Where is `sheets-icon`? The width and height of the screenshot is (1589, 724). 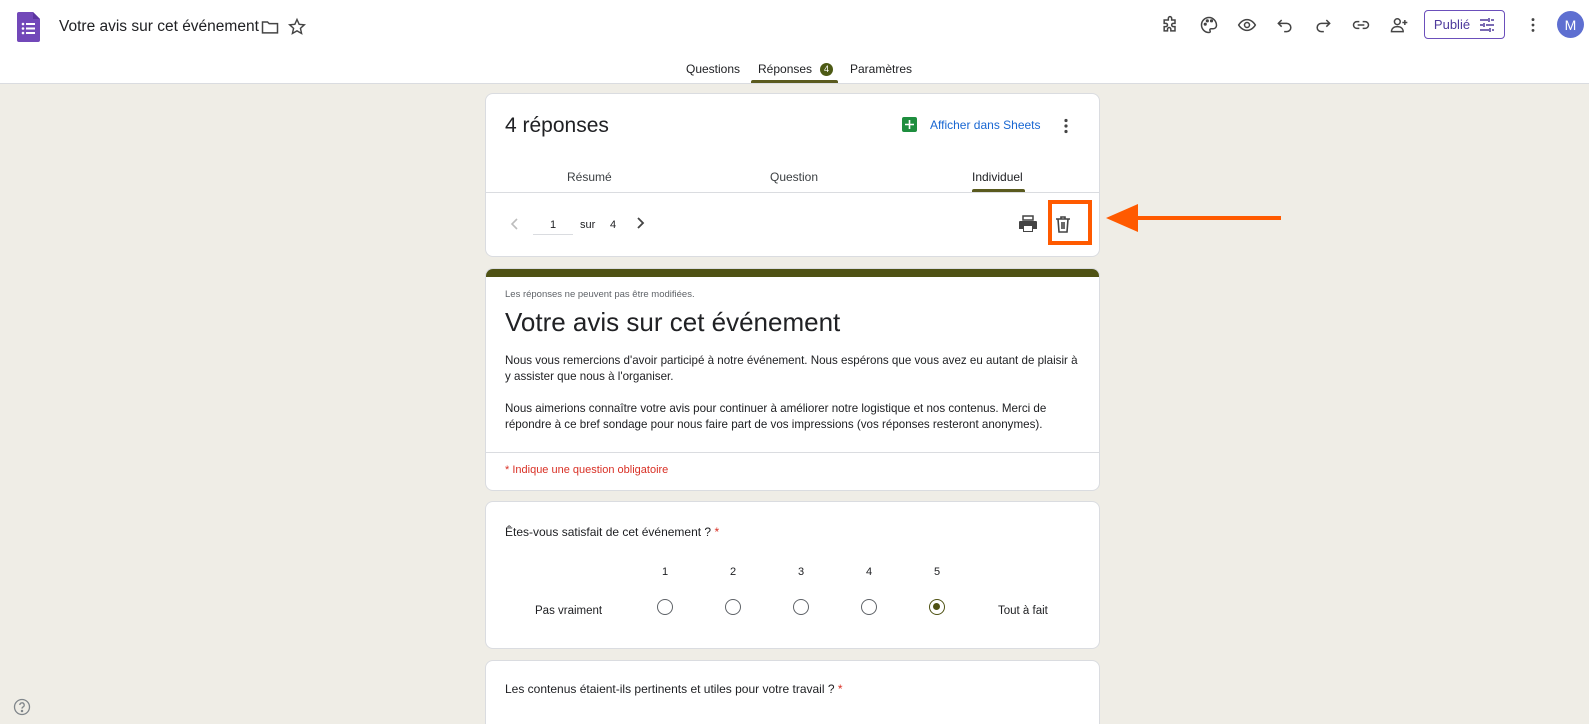 sheets-icon is located at coordinates (909, 124).